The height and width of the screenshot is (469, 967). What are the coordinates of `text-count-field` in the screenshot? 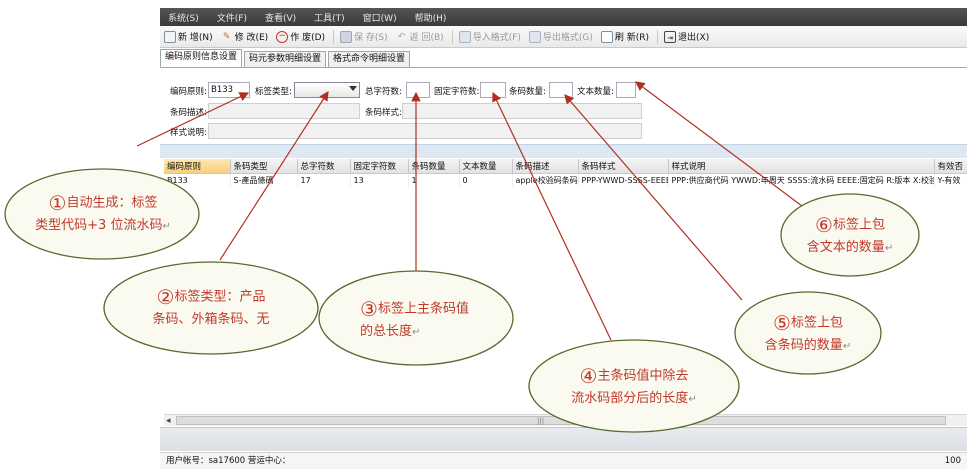 It's located at (626, 90).